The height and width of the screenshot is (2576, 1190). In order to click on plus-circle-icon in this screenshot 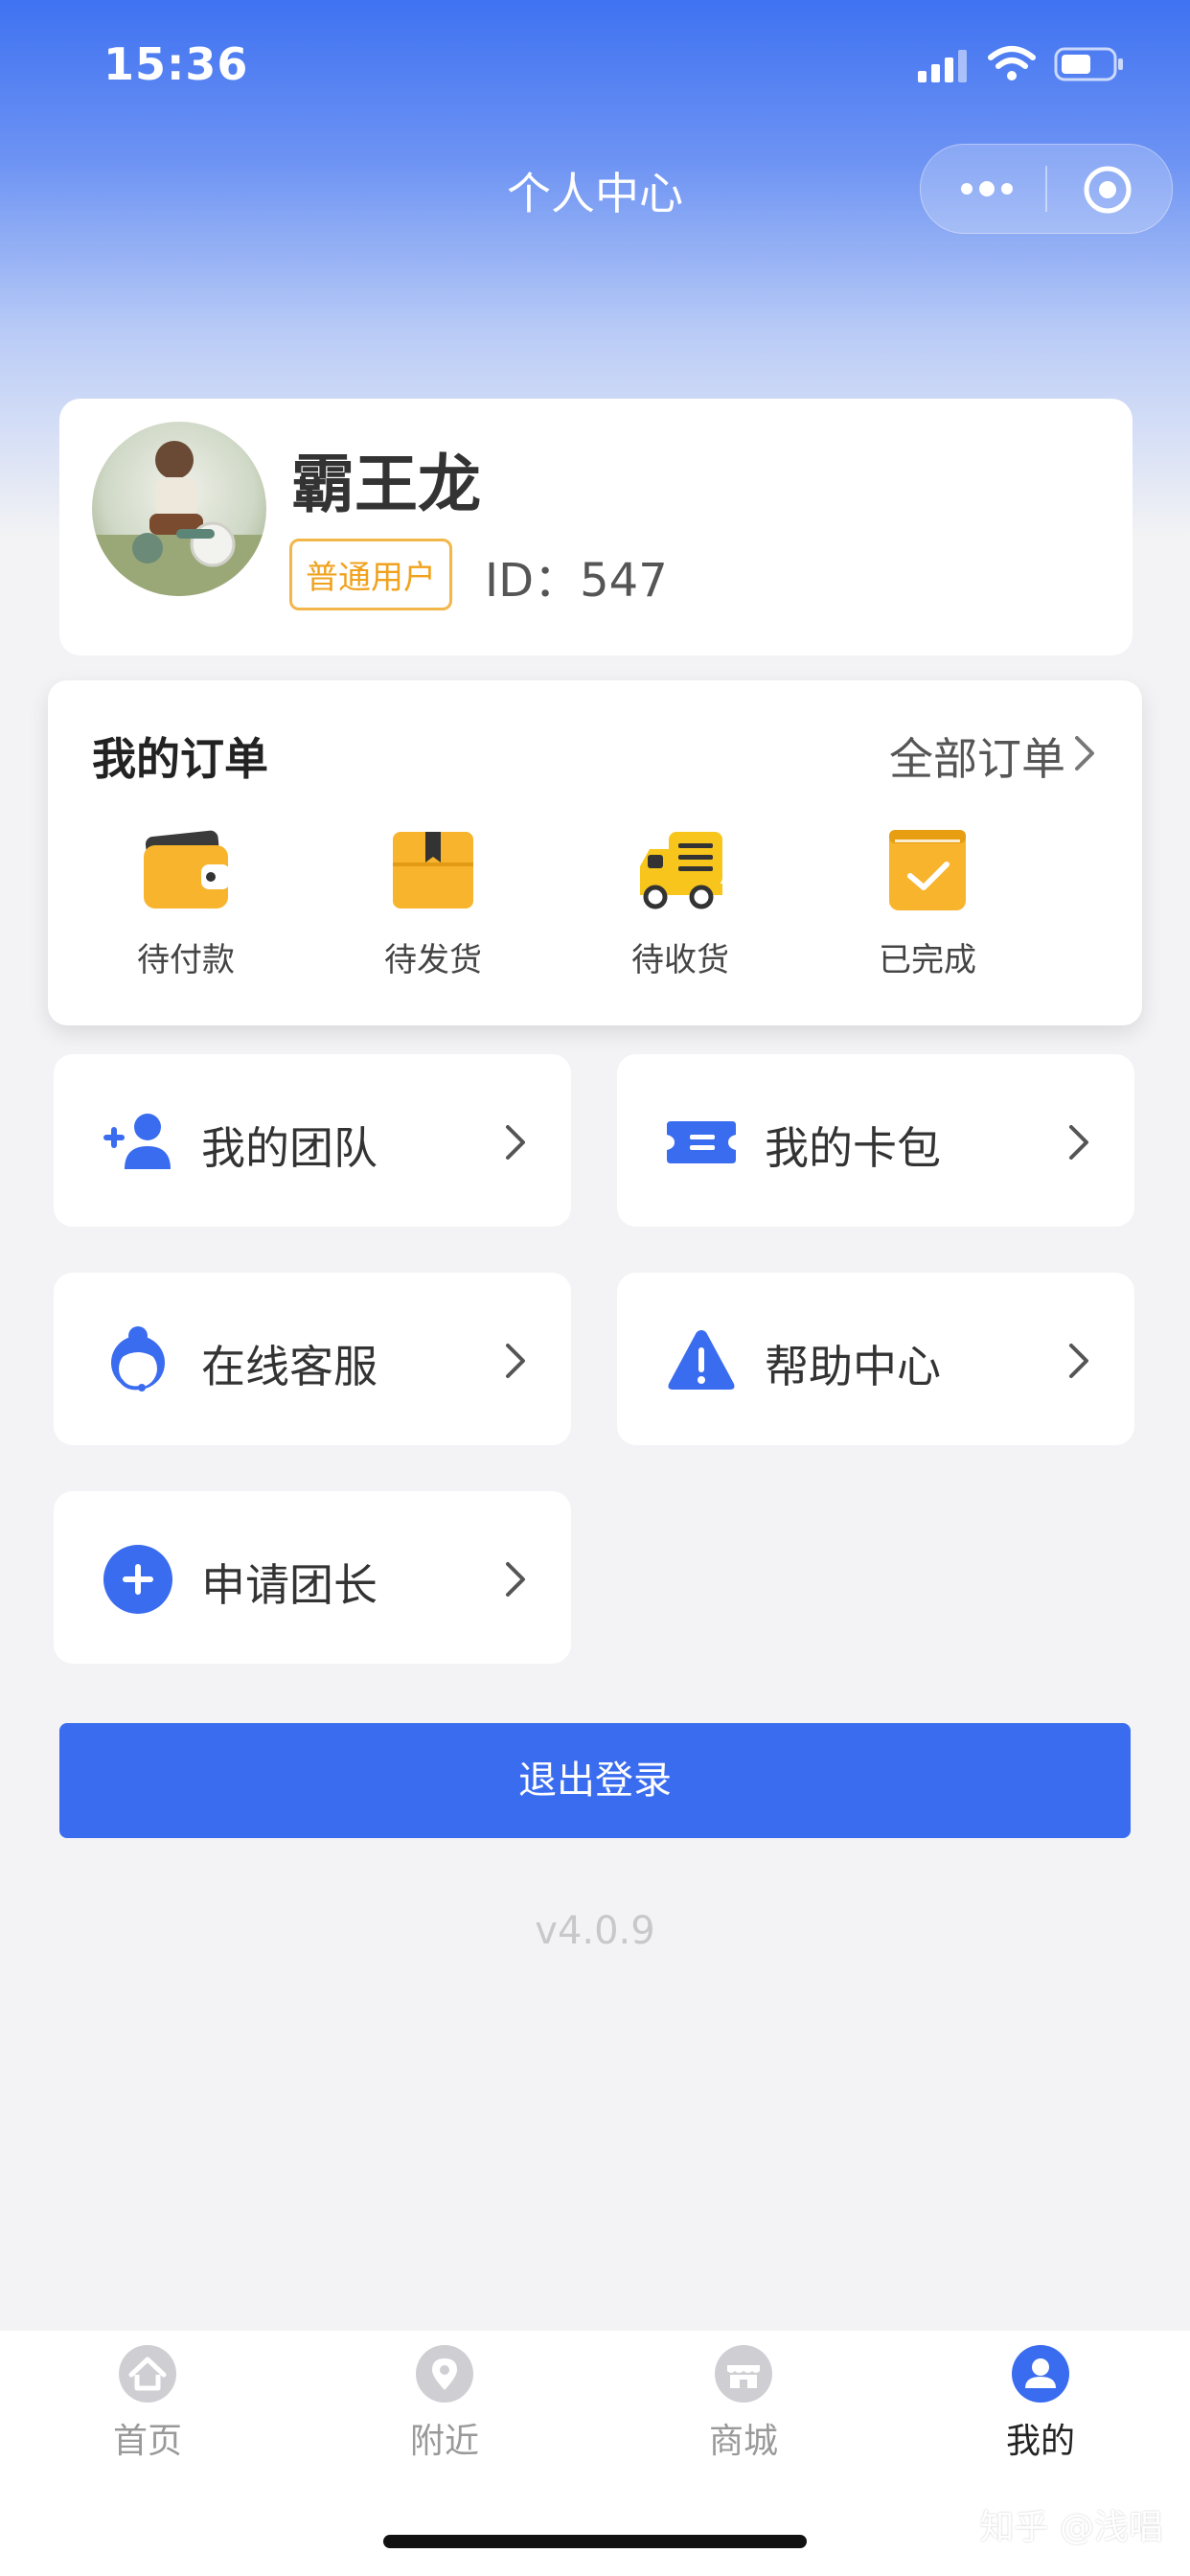, I will do `click(137, 1579)`.